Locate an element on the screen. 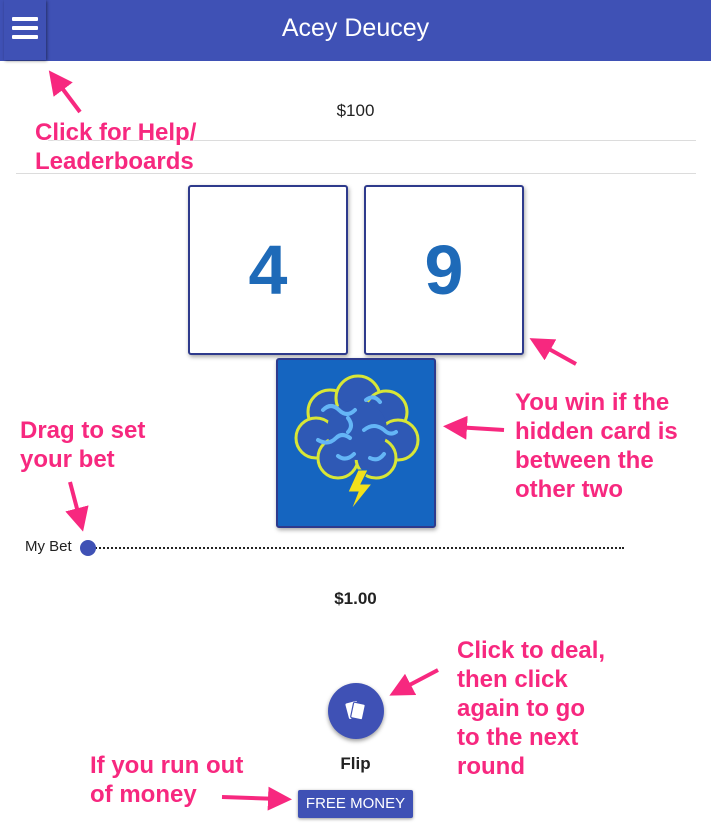 The image size is (711, 832). annotation-line: other two is located at coordinates (569, 489).